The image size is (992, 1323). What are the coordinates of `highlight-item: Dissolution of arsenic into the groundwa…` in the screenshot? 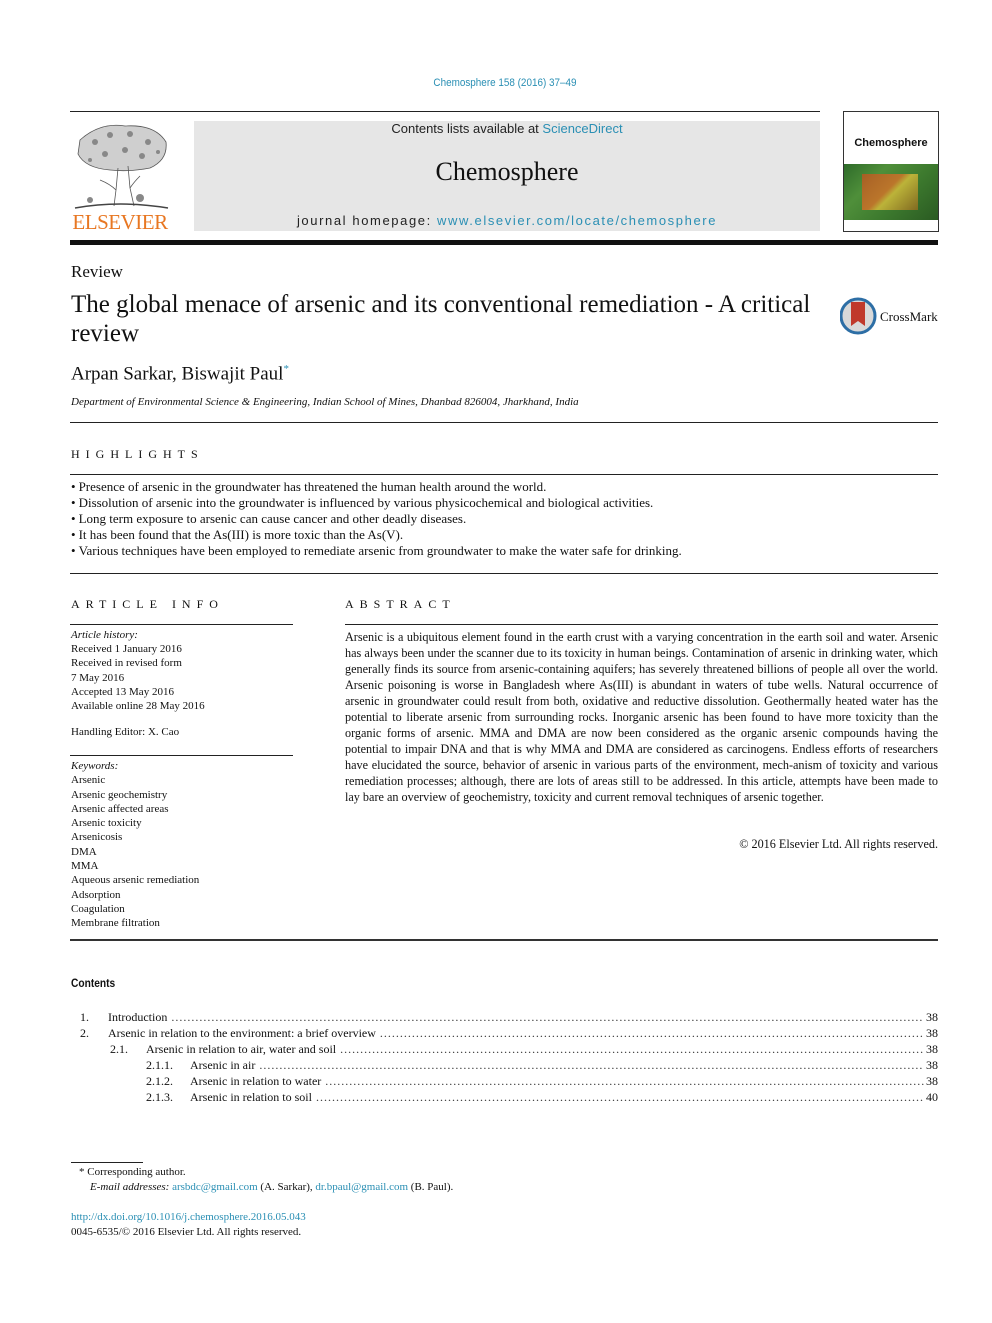 It's located at (504, 503).